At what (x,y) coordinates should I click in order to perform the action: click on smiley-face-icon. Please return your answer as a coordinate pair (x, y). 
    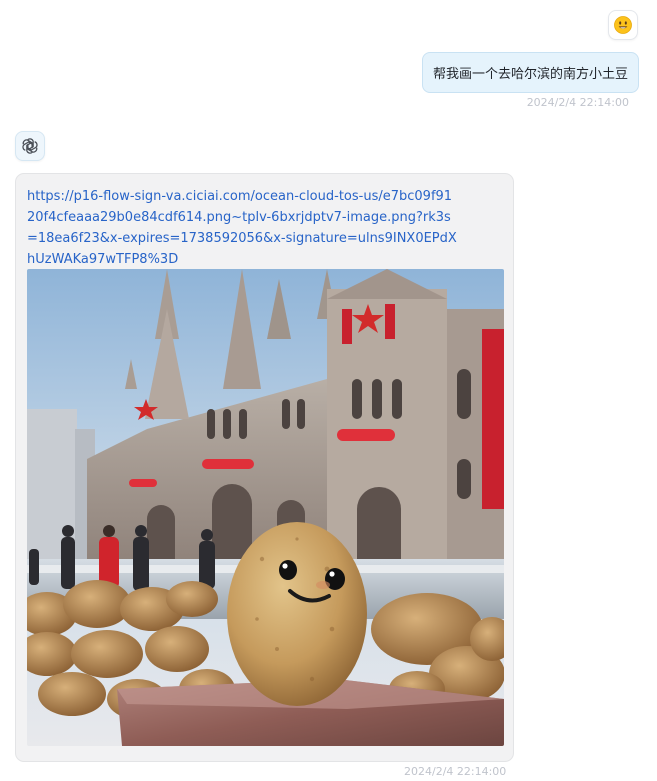
    Looking at the image, I should click on (623, 25).